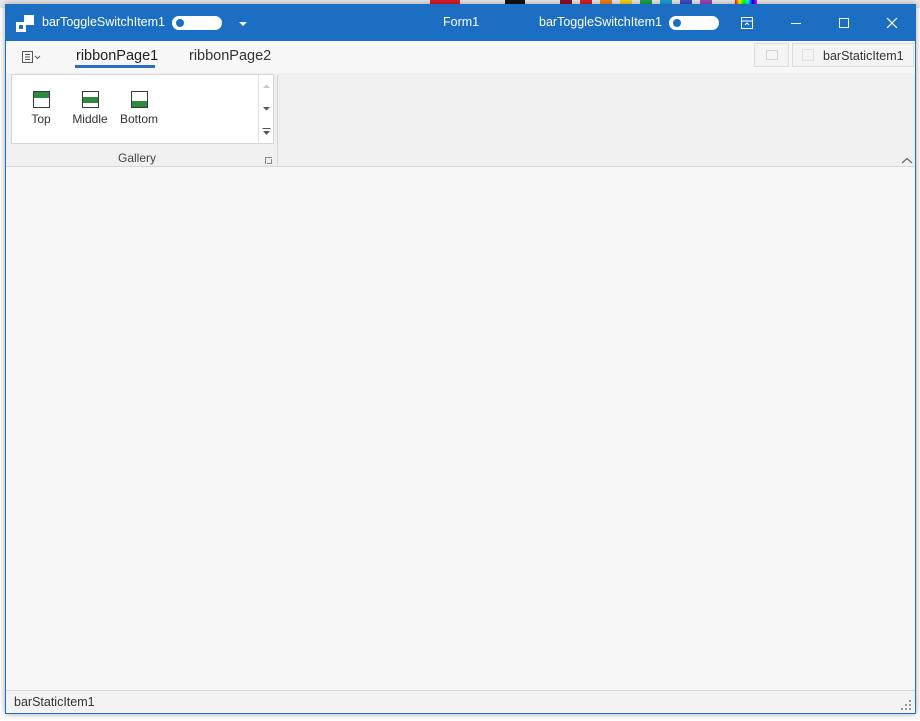 This screenshot has width=920, height=721. I want to click on application-menu-button, so click(32, 57).